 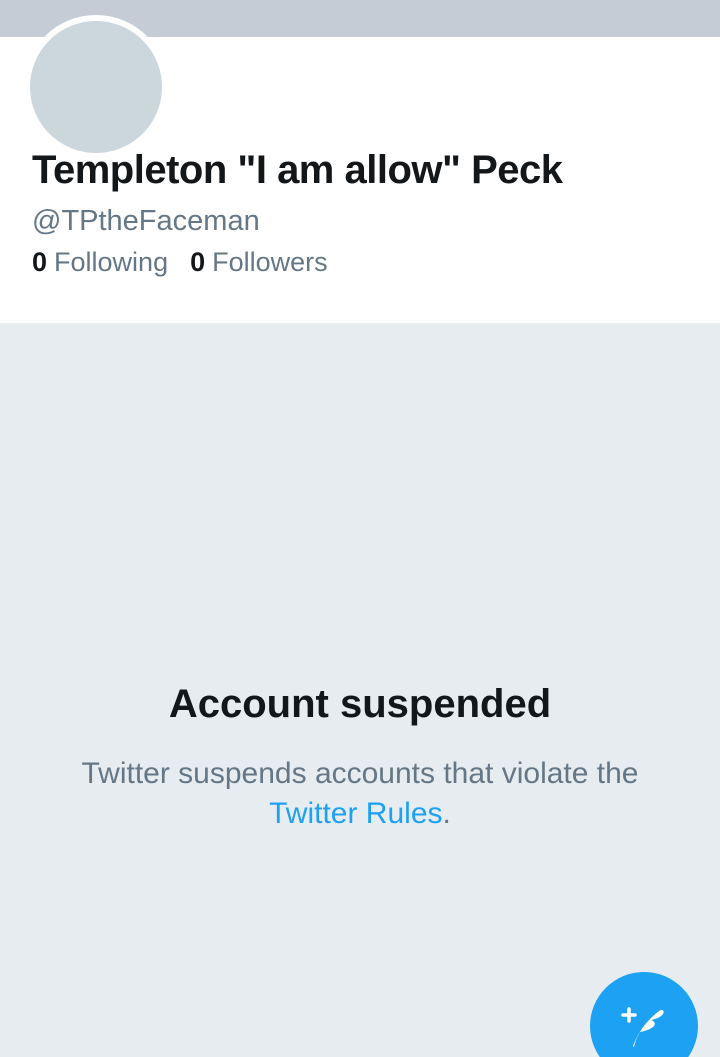 I want to click on follow-stats: 0 Following 0 Followers, so click(x=180, y=262).